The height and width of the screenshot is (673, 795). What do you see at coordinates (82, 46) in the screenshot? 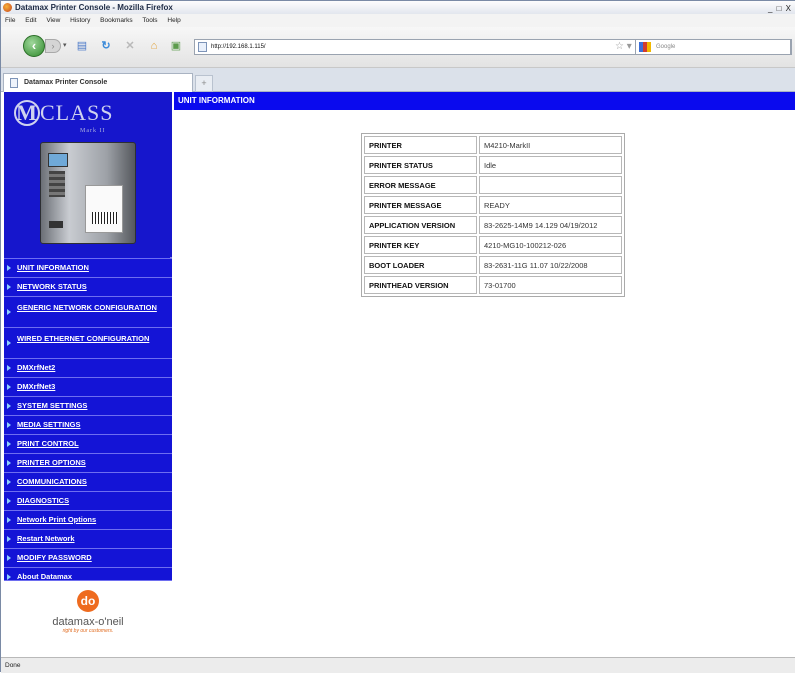
I see `print-icon: ▤` at bounding box center [82, 46].